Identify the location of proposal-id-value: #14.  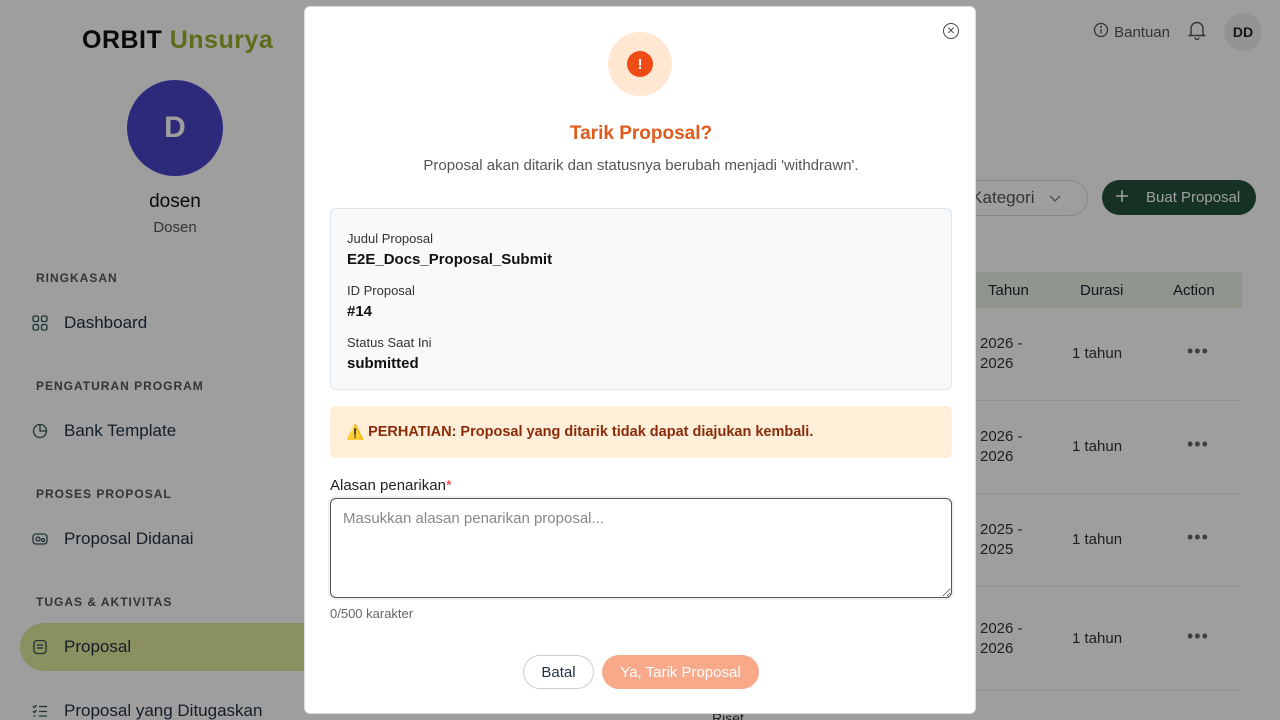
(360, 311).